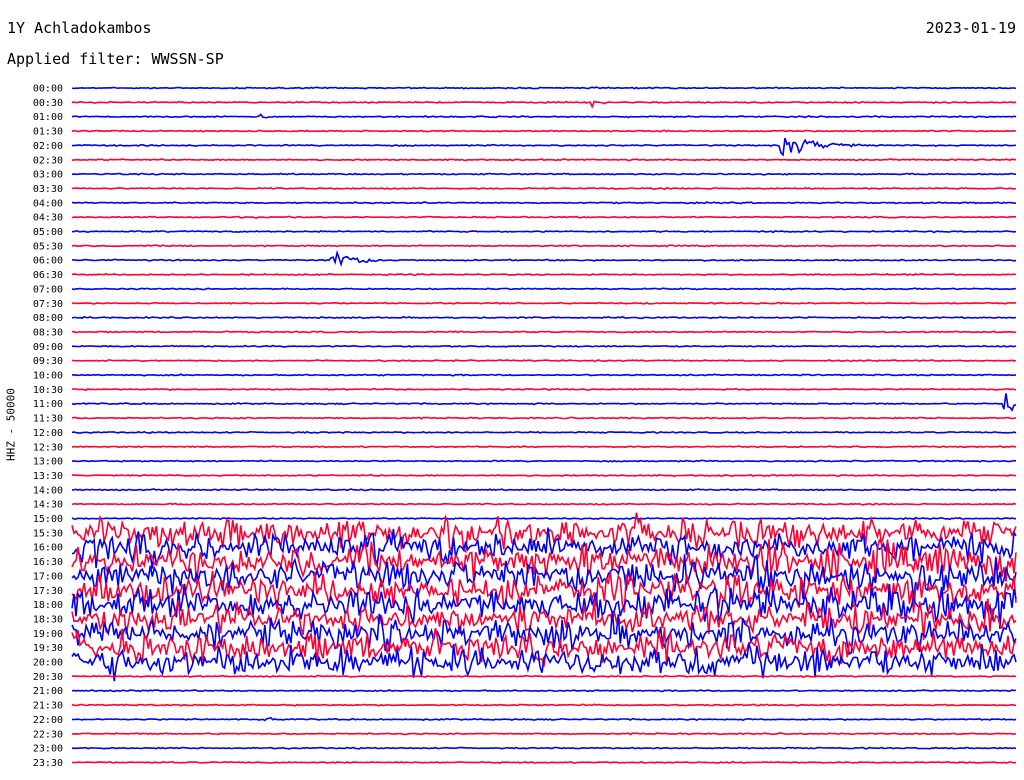 The image size is (1024, 780). I want to click on tick-label: 16:30, so click(48, 562).